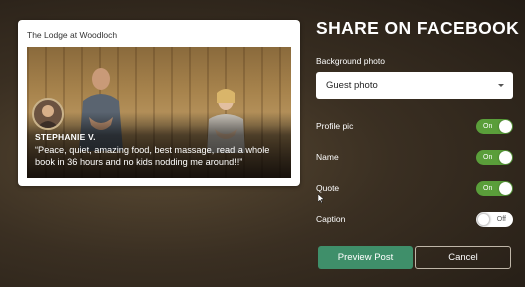  I want to click on background-photo-select: Guest photo, so click(414, 85).